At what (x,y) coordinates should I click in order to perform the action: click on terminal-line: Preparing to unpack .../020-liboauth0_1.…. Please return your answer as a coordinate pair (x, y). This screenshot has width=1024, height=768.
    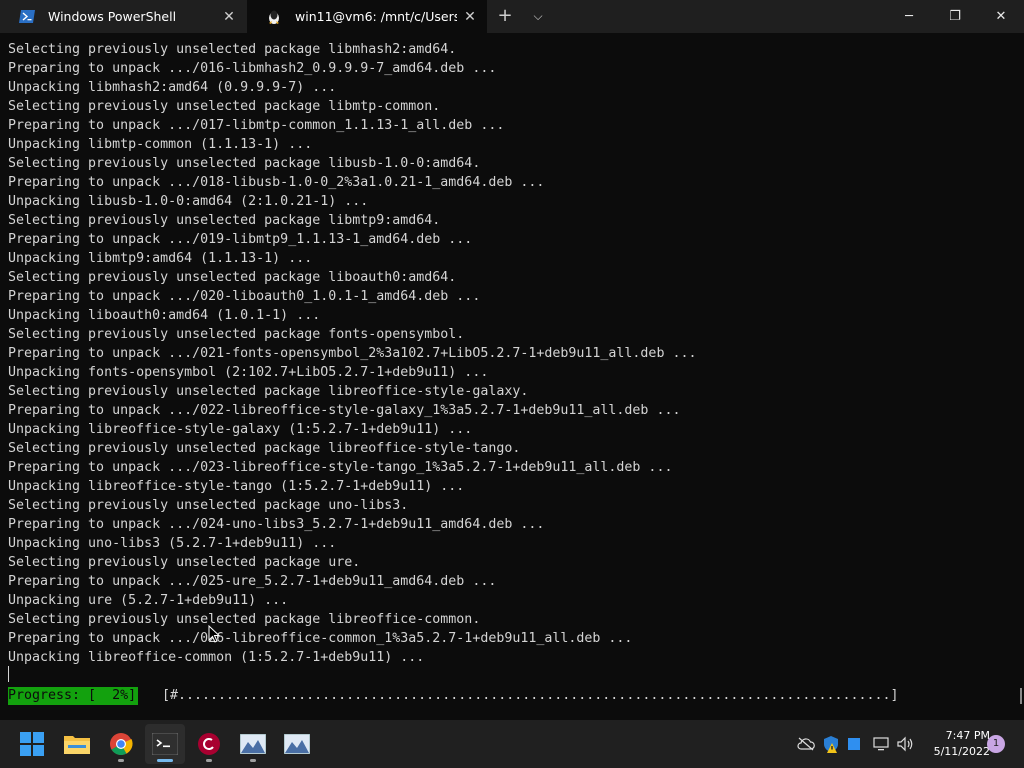
    Looking at the image, I should click on (244, 296).